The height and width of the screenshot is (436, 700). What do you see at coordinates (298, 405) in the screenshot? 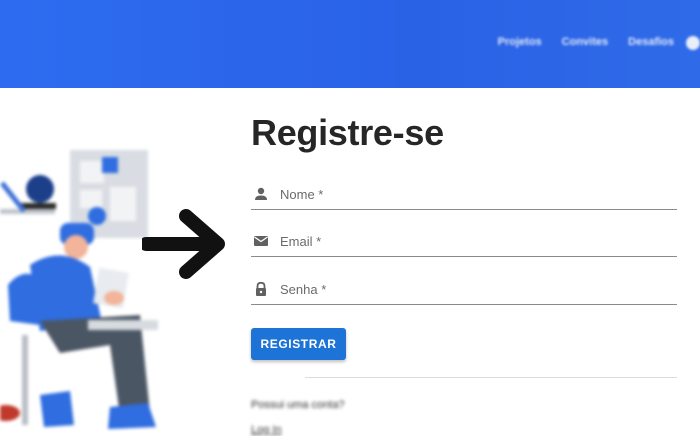
I see `have-account-text: Possui uma conta?` at bounding box center [298, 405].